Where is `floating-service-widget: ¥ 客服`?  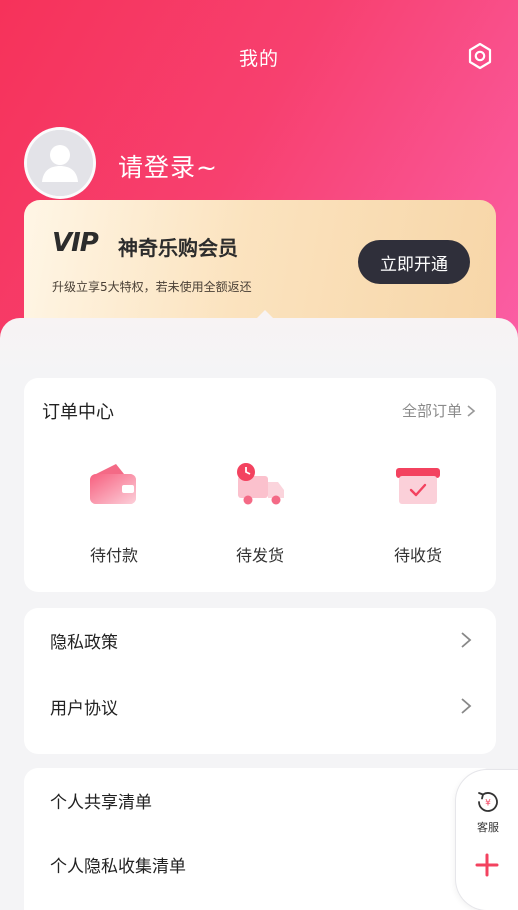
floating-service-widget: ¥ 客服 is located at coordinates (487, 840).